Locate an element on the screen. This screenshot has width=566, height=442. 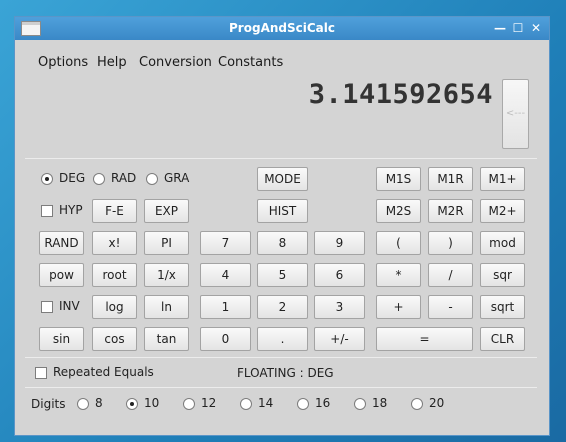
digits-radio-12-label: 12 is located at coordinates (209, 403).